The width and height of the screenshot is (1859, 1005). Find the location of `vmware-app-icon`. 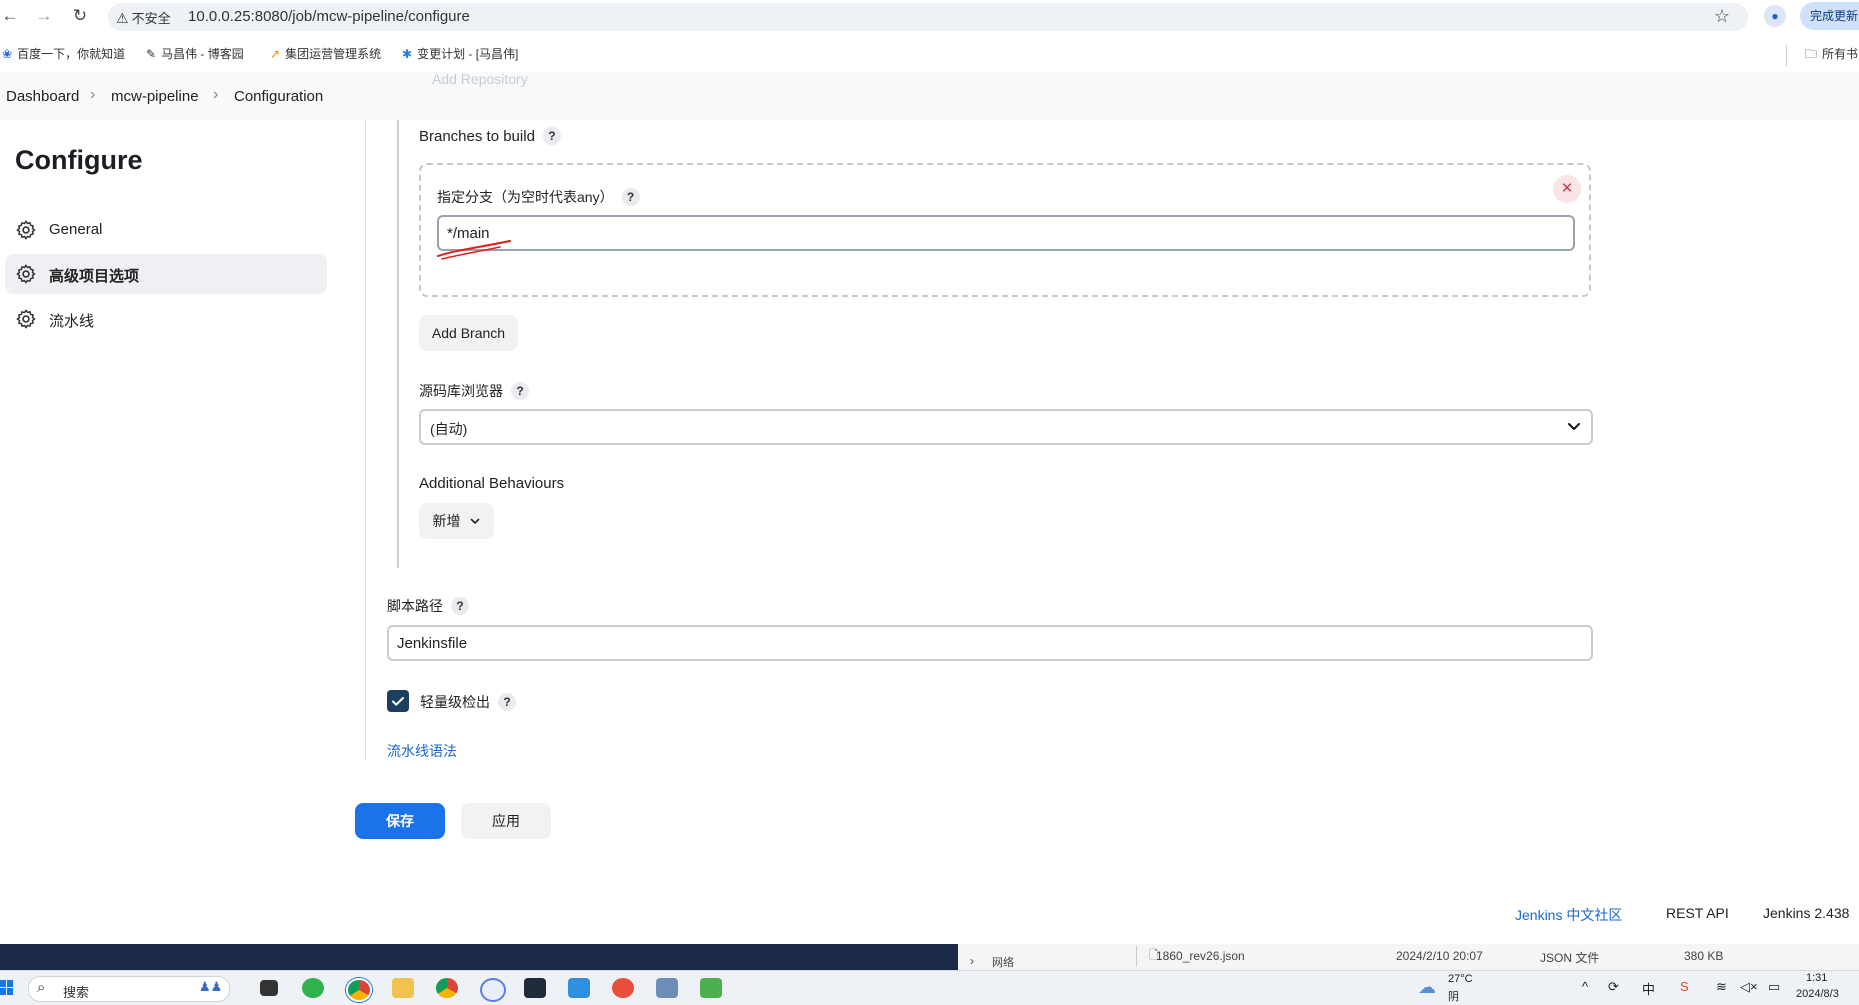

vmware-app-icon is located at coordinates (579, 988).